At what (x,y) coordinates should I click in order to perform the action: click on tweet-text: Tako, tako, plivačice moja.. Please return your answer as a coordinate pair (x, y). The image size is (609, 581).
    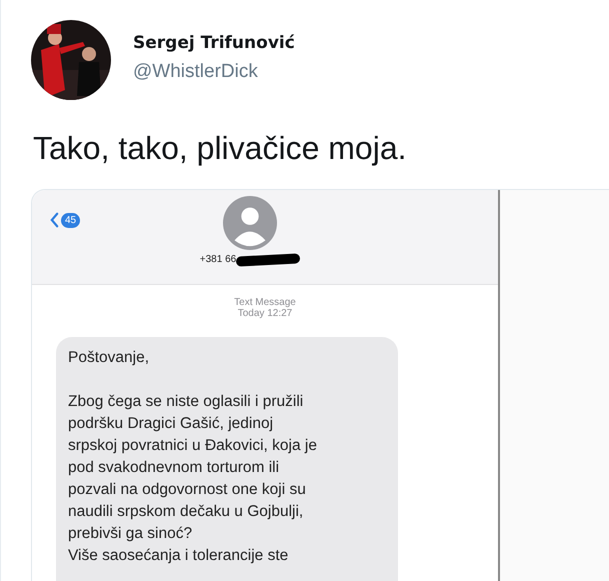
    Looking at the image, I should click on (220, 148).